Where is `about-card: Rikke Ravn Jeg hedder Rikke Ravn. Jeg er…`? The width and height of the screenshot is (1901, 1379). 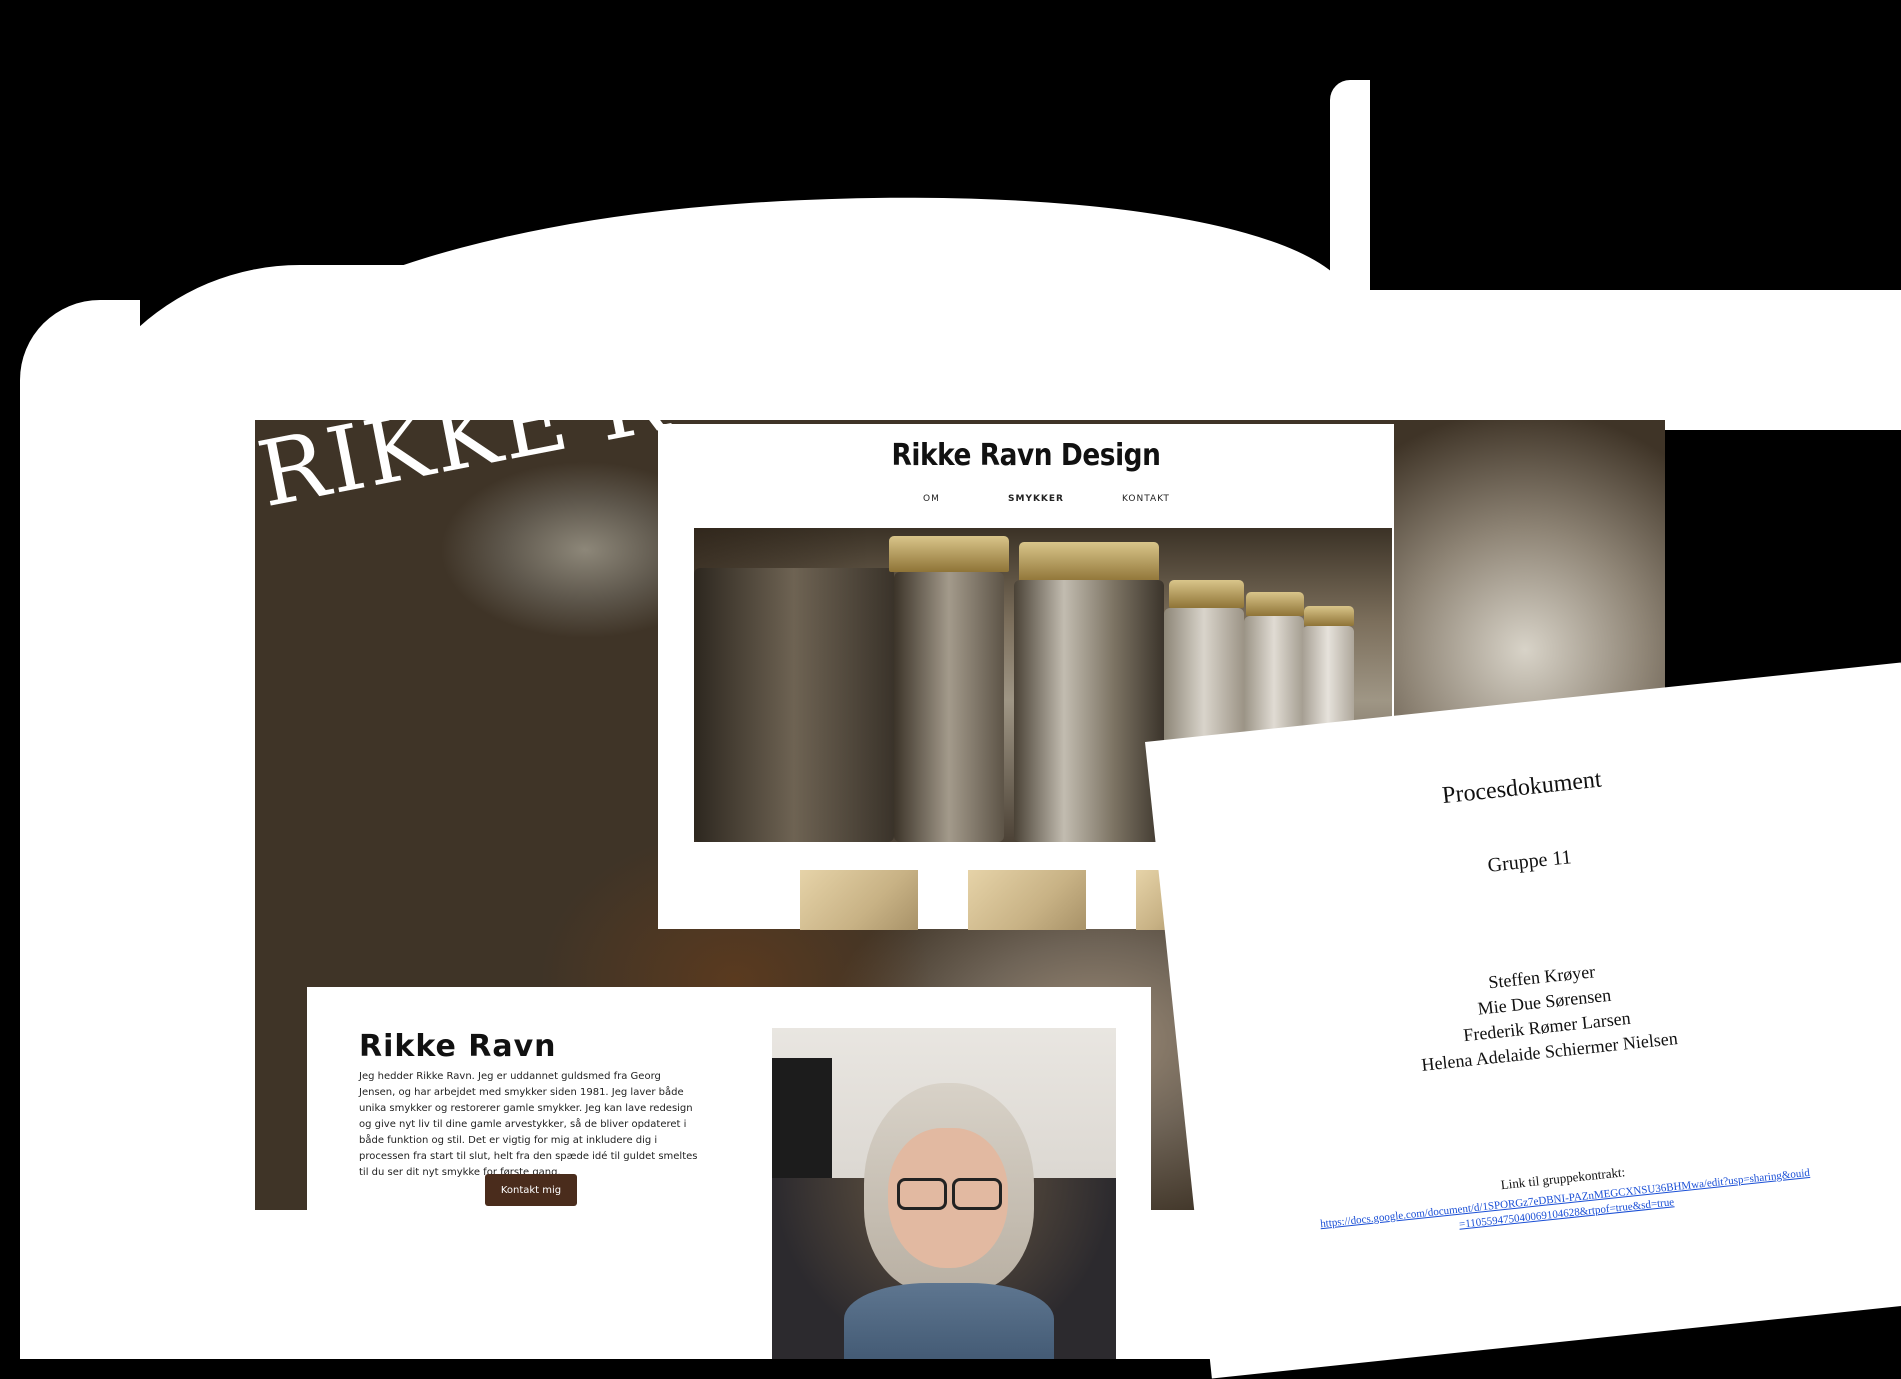
about-card: Rikke Ravn Jeg hedder Rikke Ravn. Jeg er… is located at coordinates (729, 1173).